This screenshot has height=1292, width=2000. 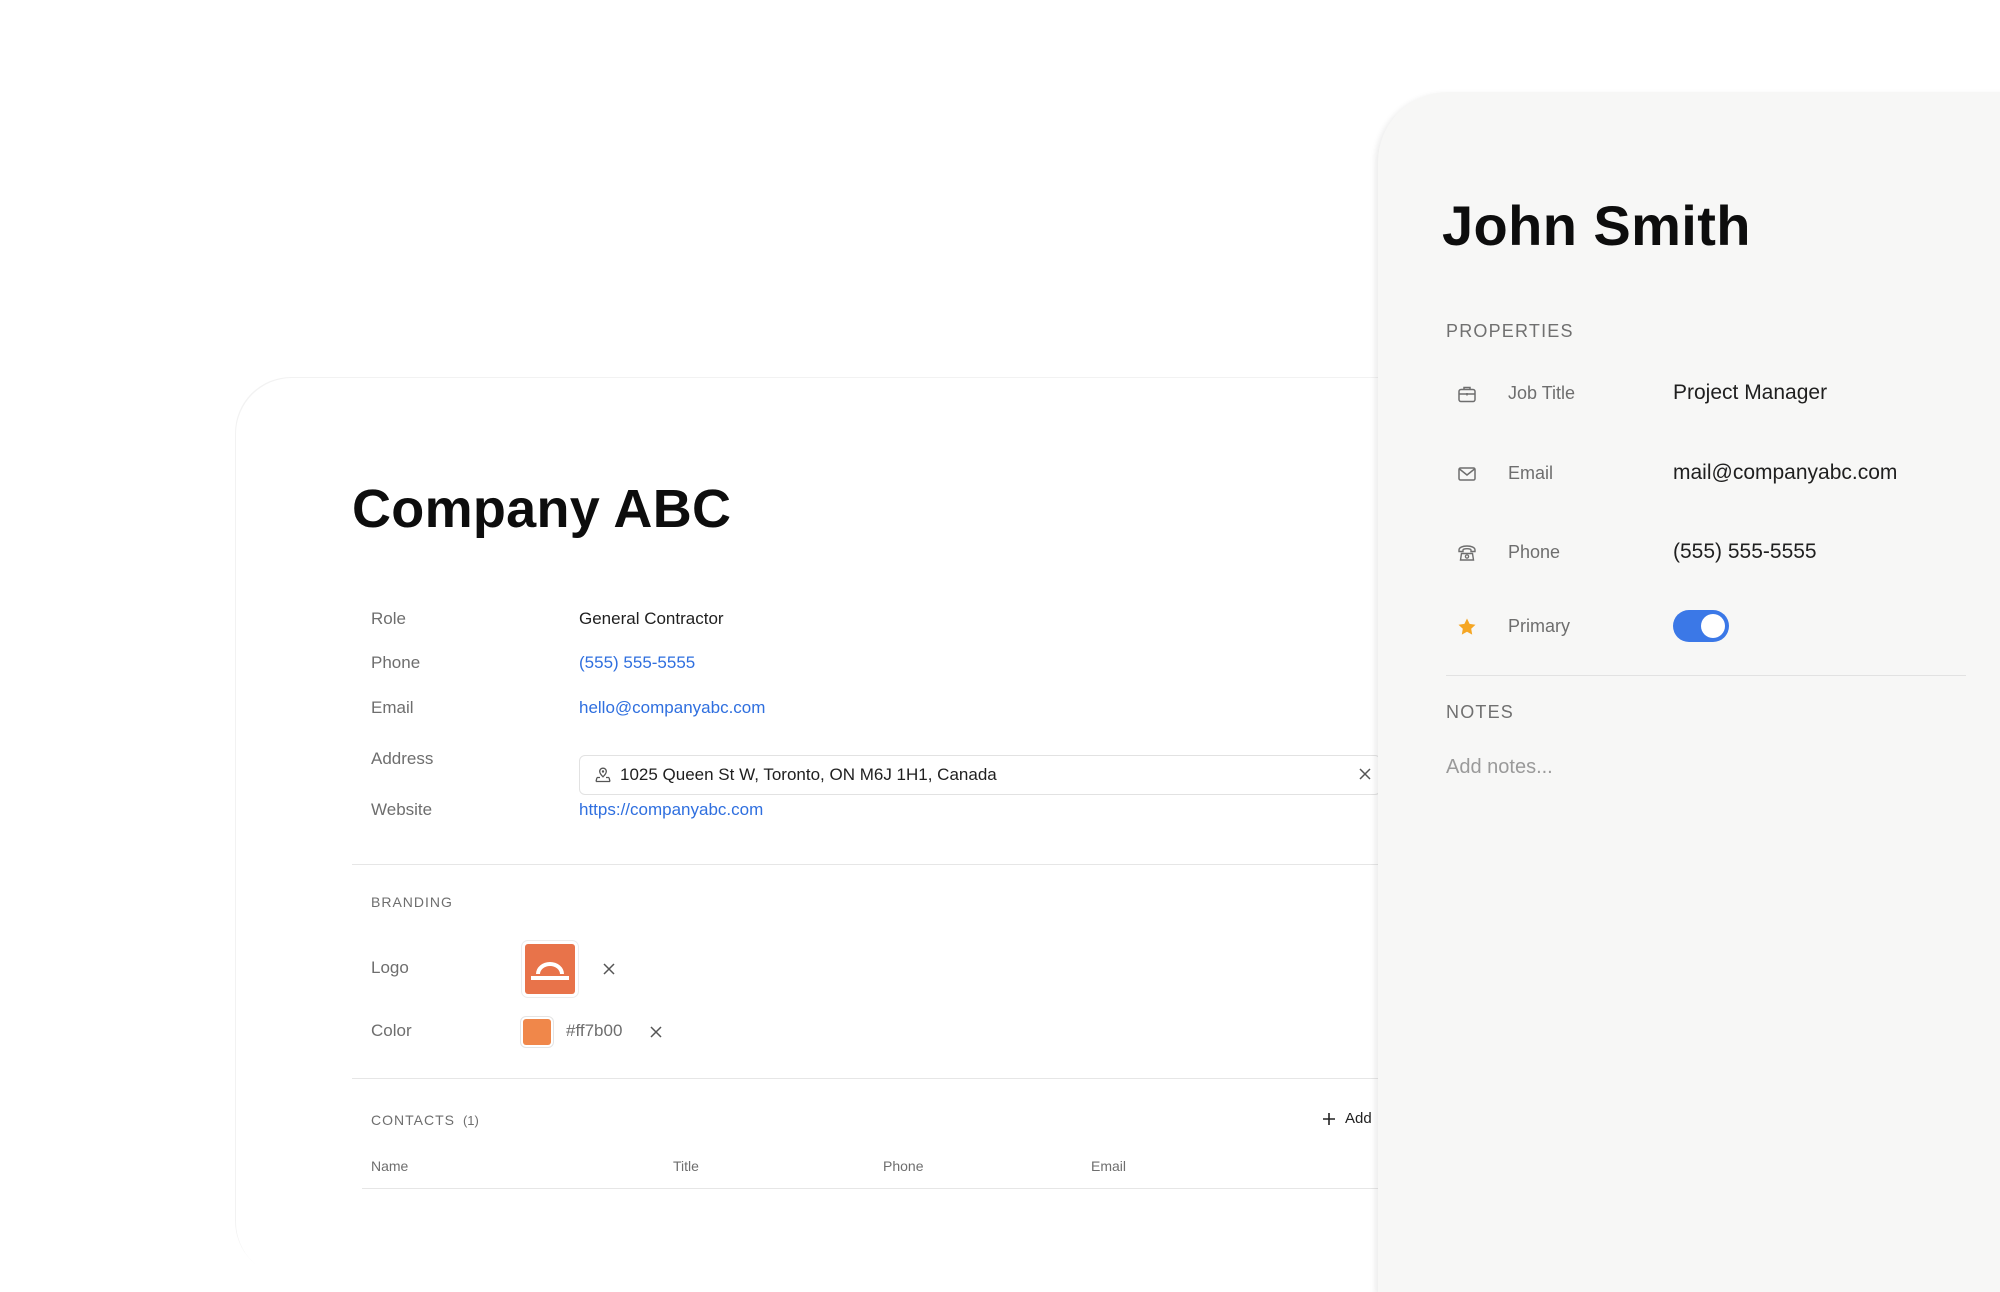 What do you see at coordinates (1480, 712) in the screenshot?
I see `notes-title: NOTES` at bounding box center [1480, 712].